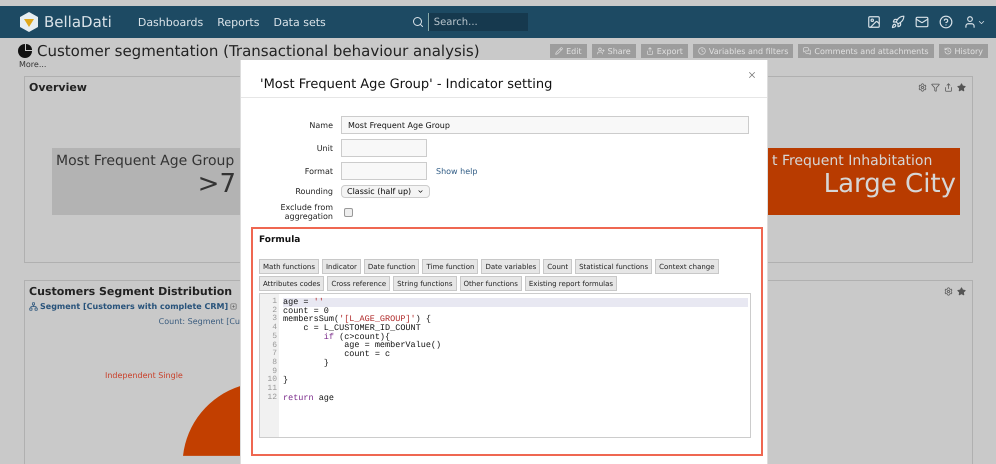  I want to click on nav-link: Reports, so click(238, 22).